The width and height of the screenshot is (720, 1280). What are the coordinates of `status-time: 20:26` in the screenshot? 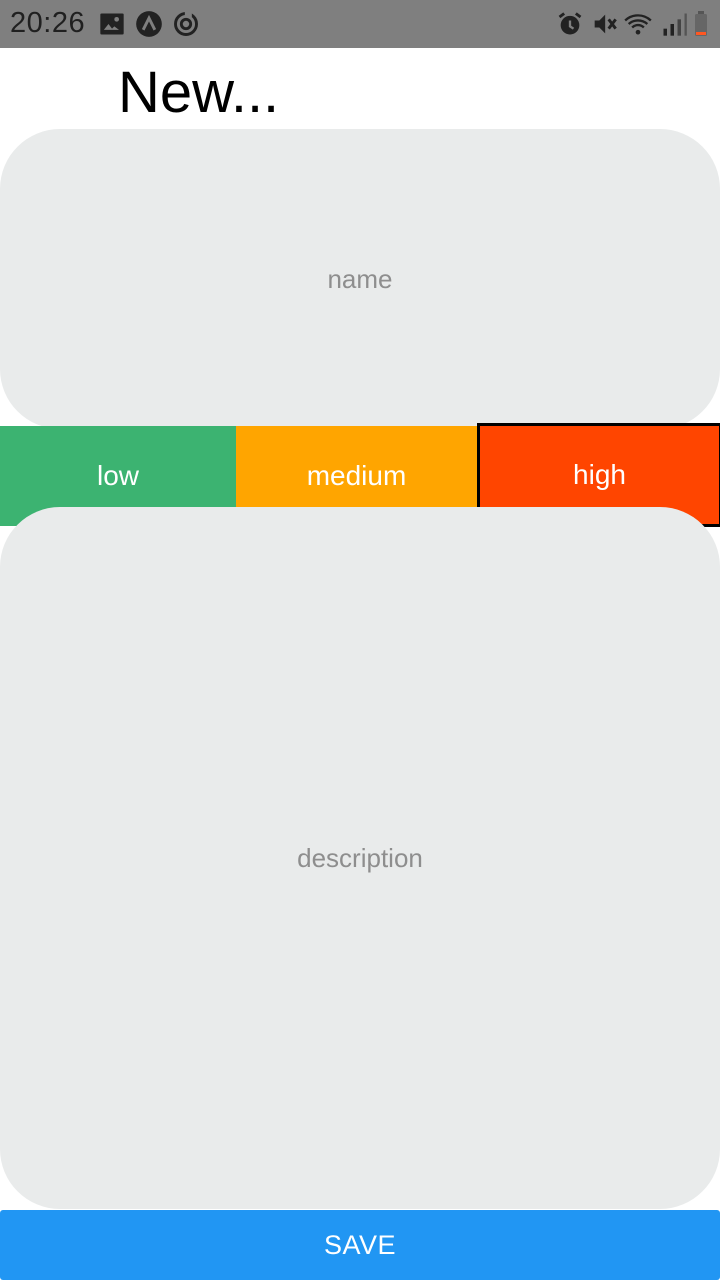 It's located at (48, 23).